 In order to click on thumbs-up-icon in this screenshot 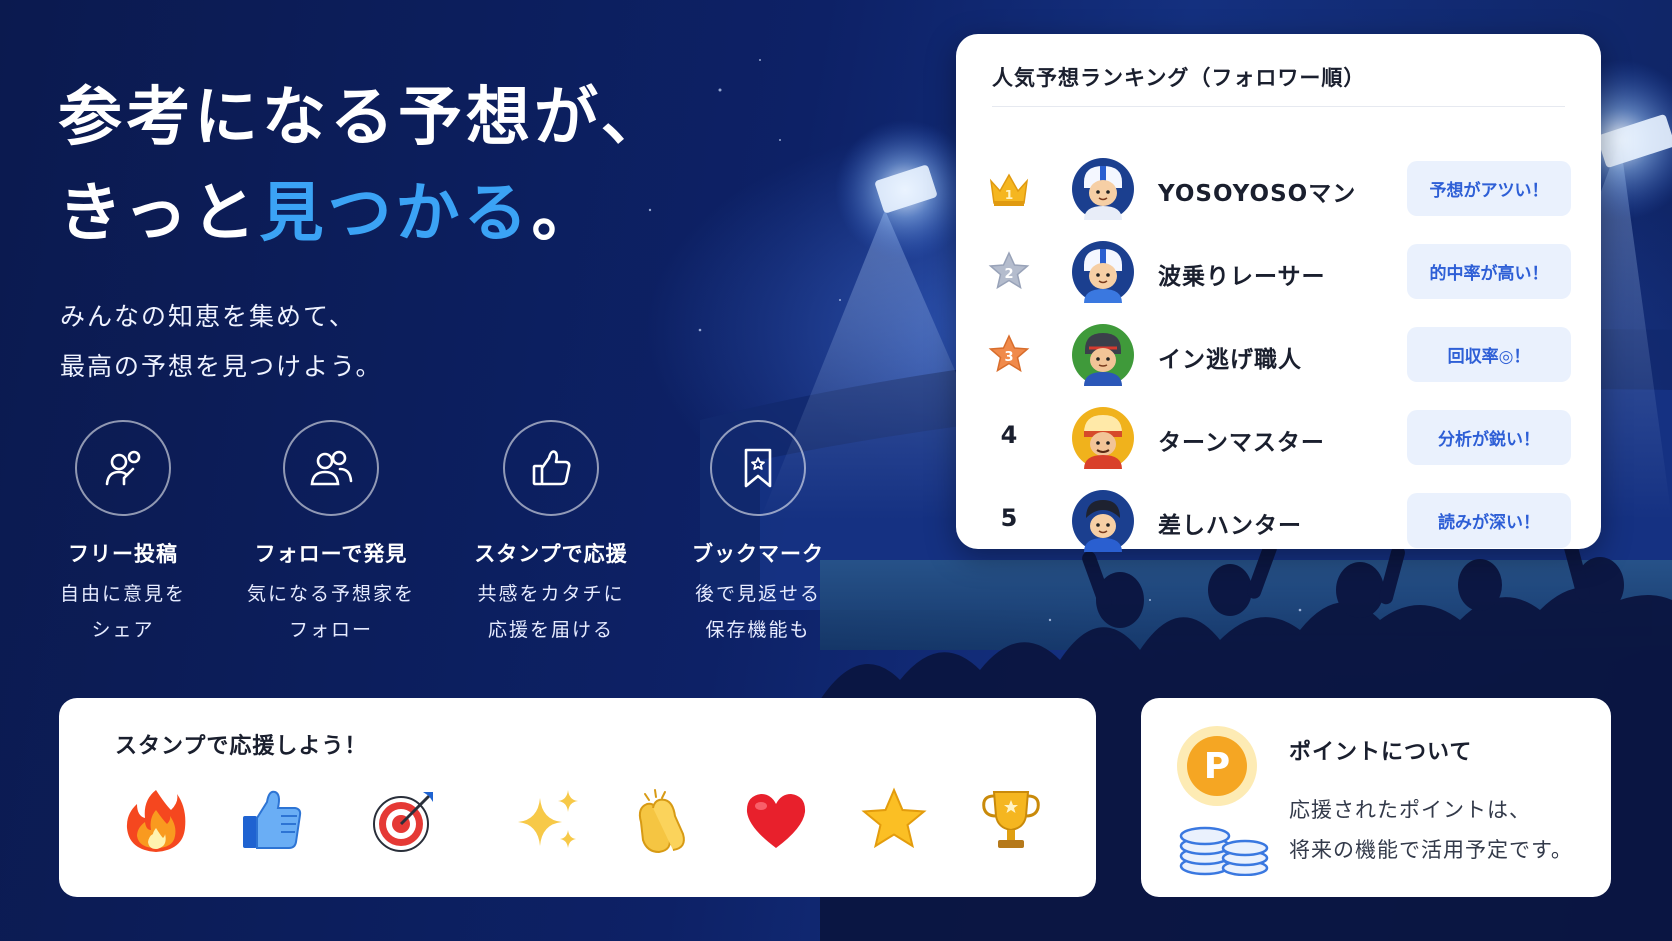, I will do `click(551, 468)`.